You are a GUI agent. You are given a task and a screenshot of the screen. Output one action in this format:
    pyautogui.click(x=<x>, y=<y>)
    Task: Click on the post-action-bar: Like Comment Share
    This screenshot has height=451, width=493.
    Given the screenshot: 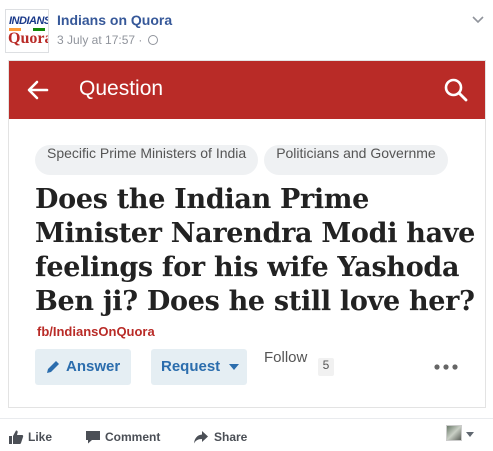 What is the action you would take?
    pyautogui.click(x=246, y=434)
    